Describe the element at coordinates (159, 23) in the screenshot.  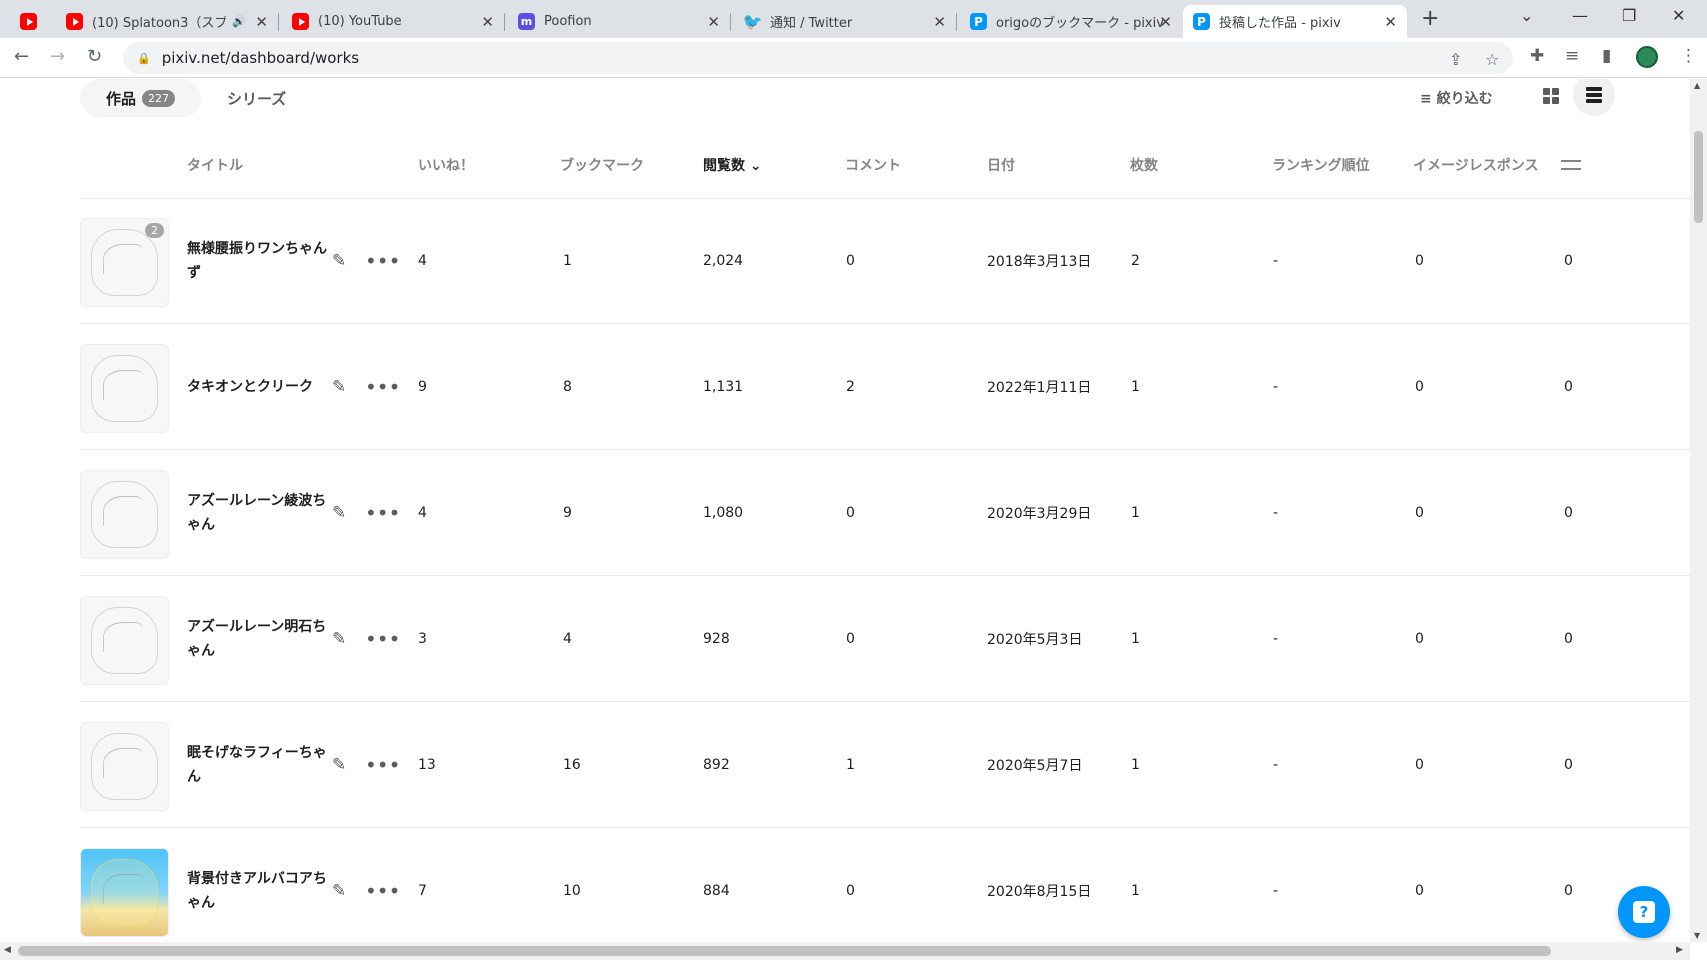
I see `tab-title: (10) Splatoon3（スプラ` at that location.